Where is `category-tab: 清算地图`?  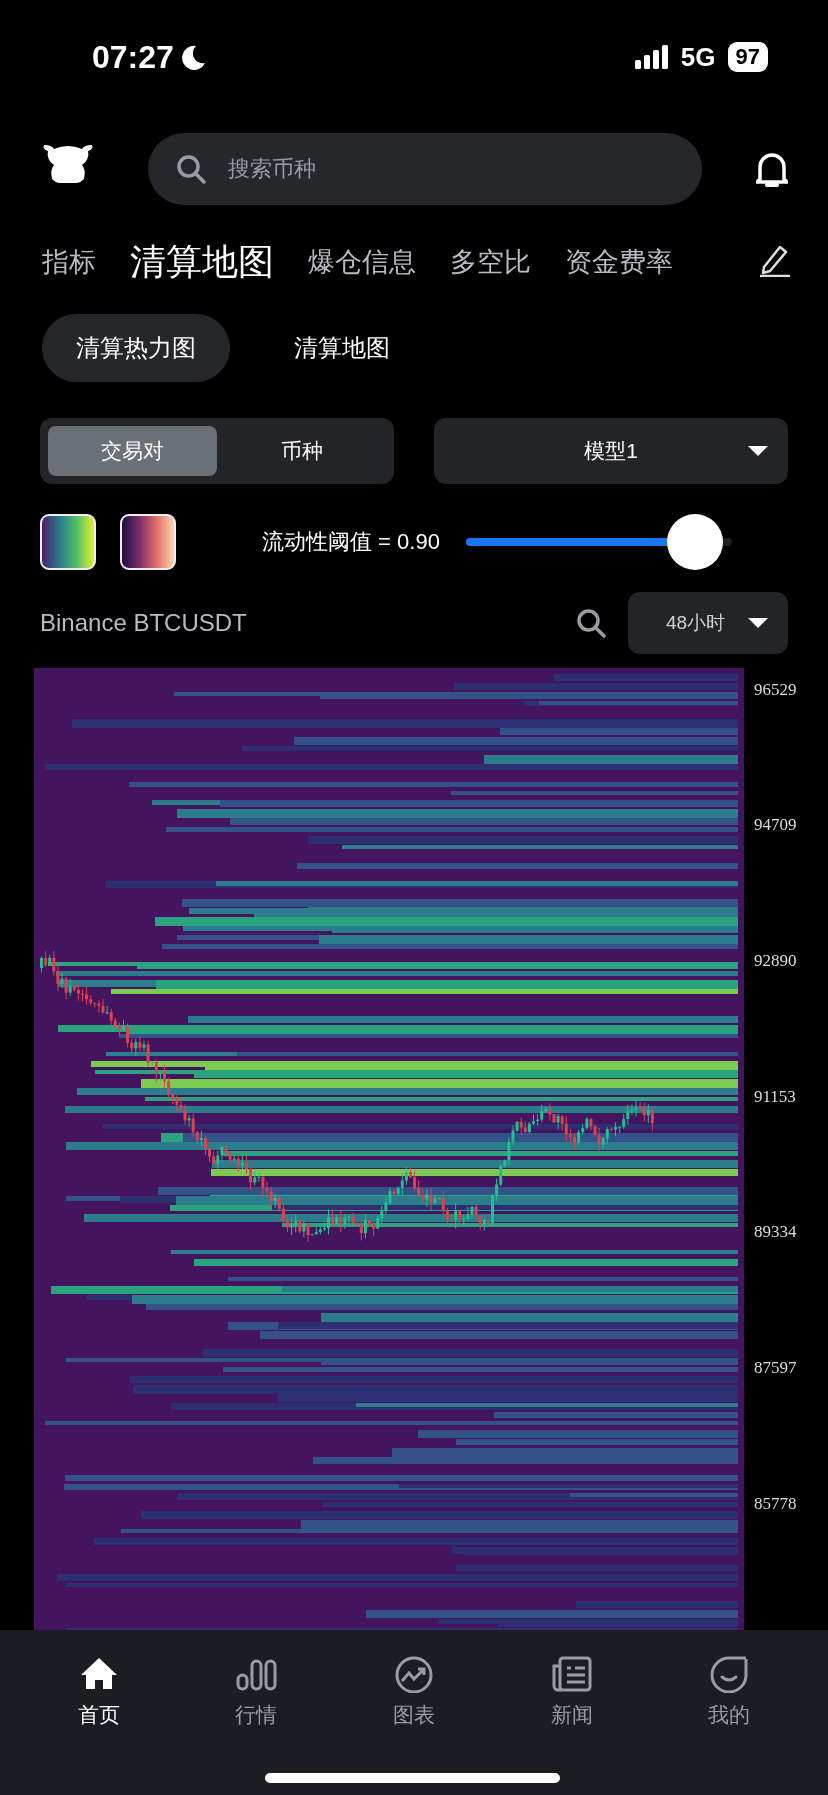 category-tab: 清算地图 is located at coordinates (202, 262).